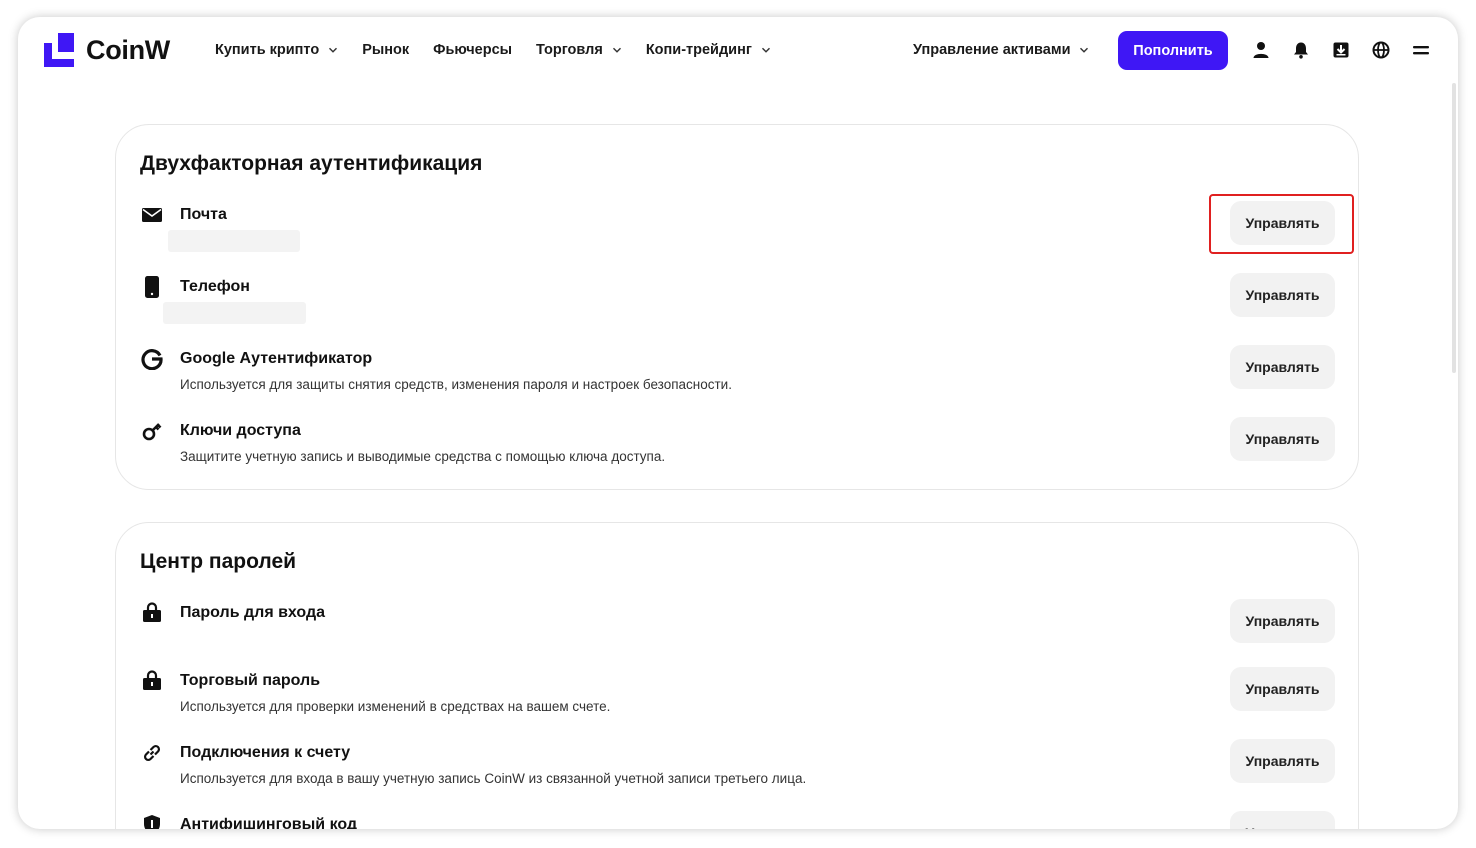 Image resolution: width=1476 pixels, height=848 pixels. I want to click on manage-passkeys-button: Управлять, so click(1282, 439).